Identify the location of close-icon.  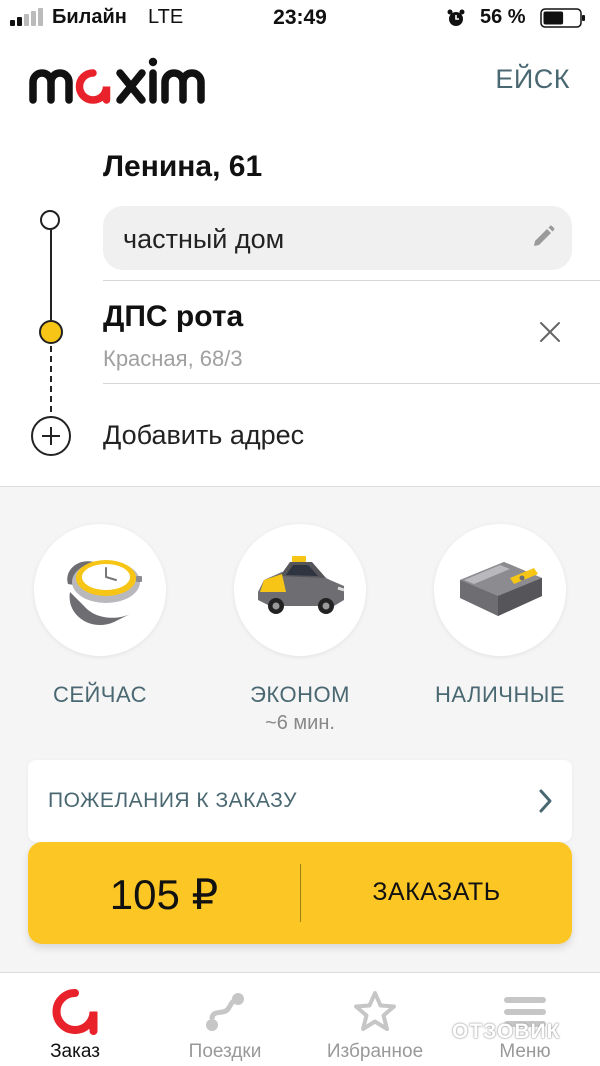
(550, 332).